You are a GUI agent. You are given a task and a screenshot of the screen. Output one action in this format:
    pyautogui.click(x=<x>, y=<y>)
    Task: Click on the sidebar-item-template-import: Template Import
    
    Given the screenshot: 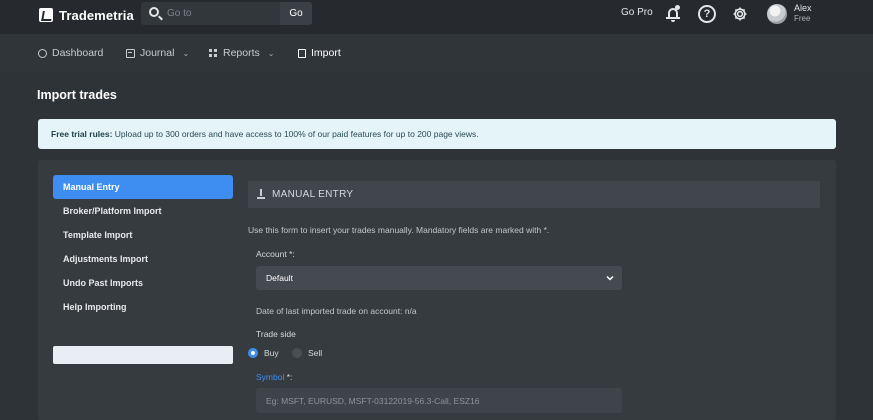 What is the action you would take?
    pyautogui.click(x=143, y=235)
    